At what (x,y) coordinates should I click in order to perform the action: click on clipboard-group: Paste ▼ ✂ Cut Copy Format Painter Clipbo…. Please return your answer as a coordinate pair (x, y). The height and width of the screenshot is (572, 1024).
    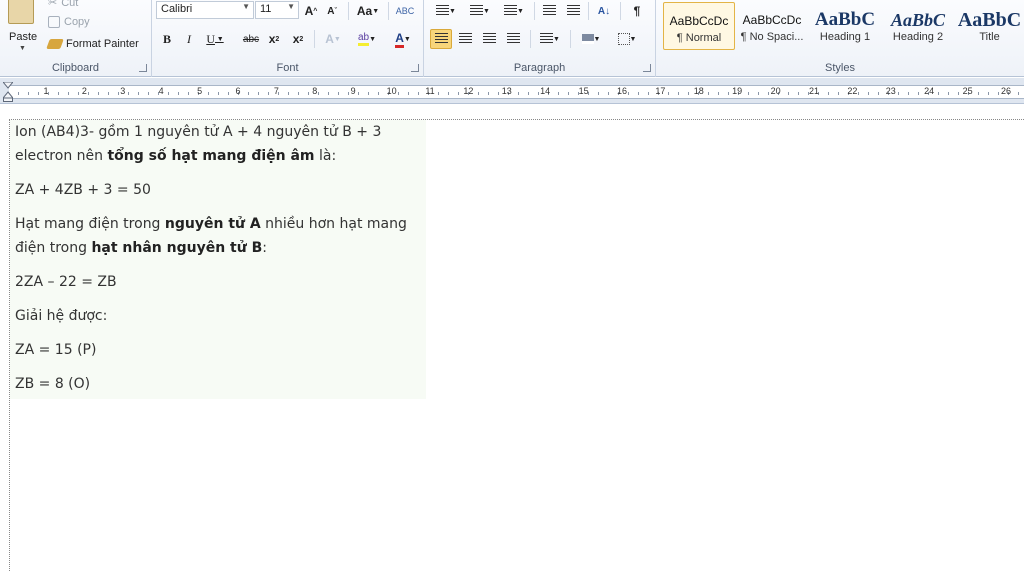
    Looking at the image, I should click on (76, 38).